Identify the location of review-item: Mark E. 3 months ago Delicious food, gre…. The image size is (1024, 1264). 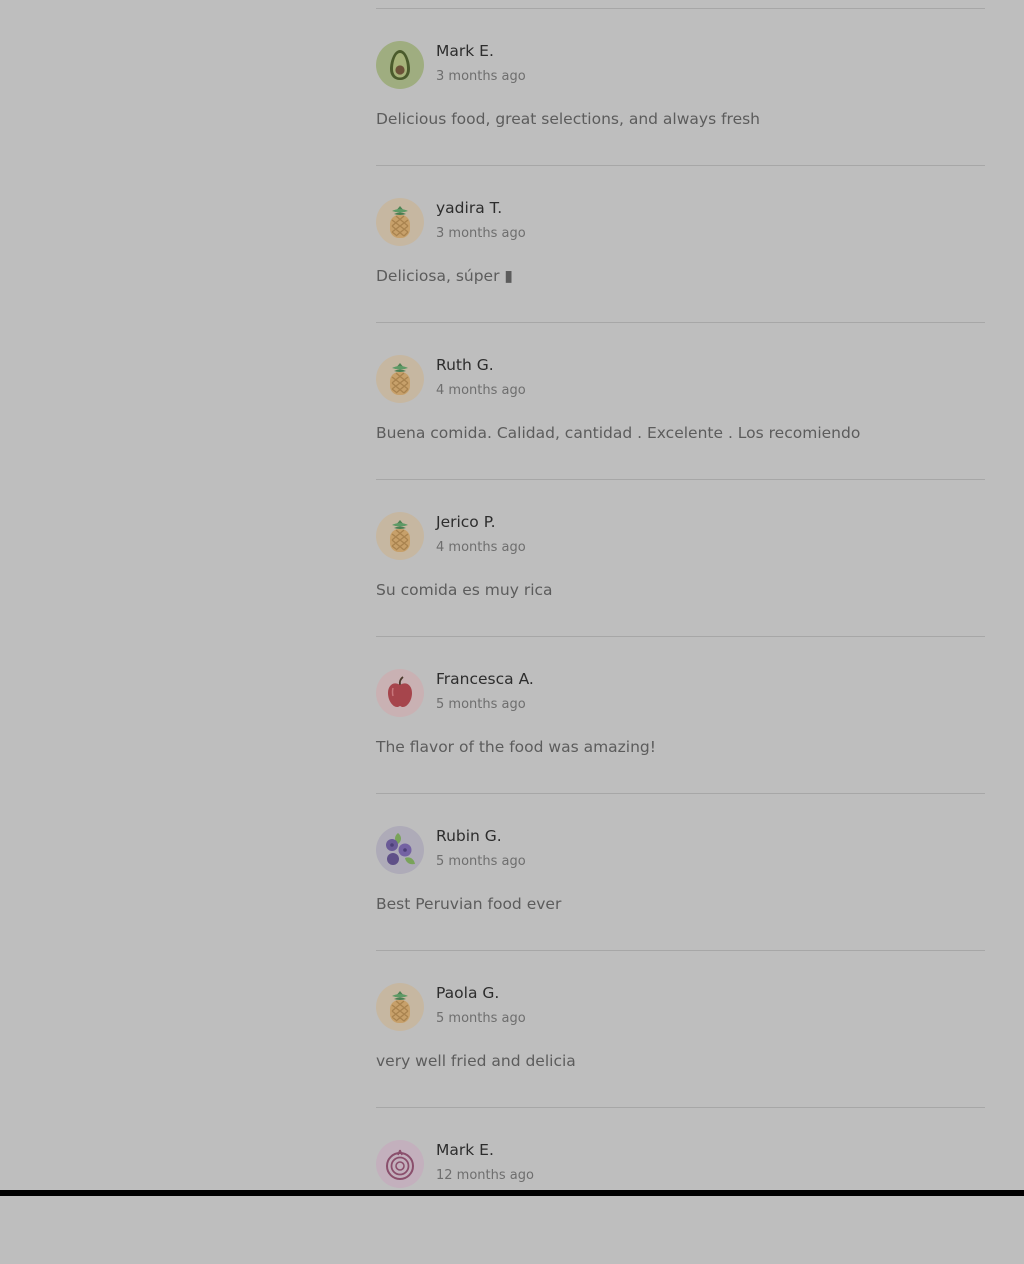
(680, 87).